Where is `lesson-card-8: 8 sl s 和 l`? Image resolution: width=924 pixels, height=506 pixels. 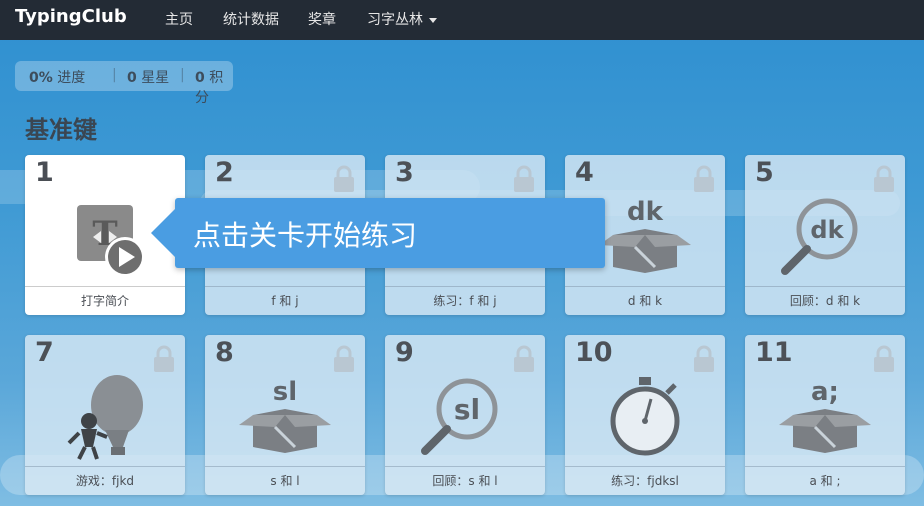 lesson-card-8: 8 sl s 和 l is located at coordinates (285, 415).